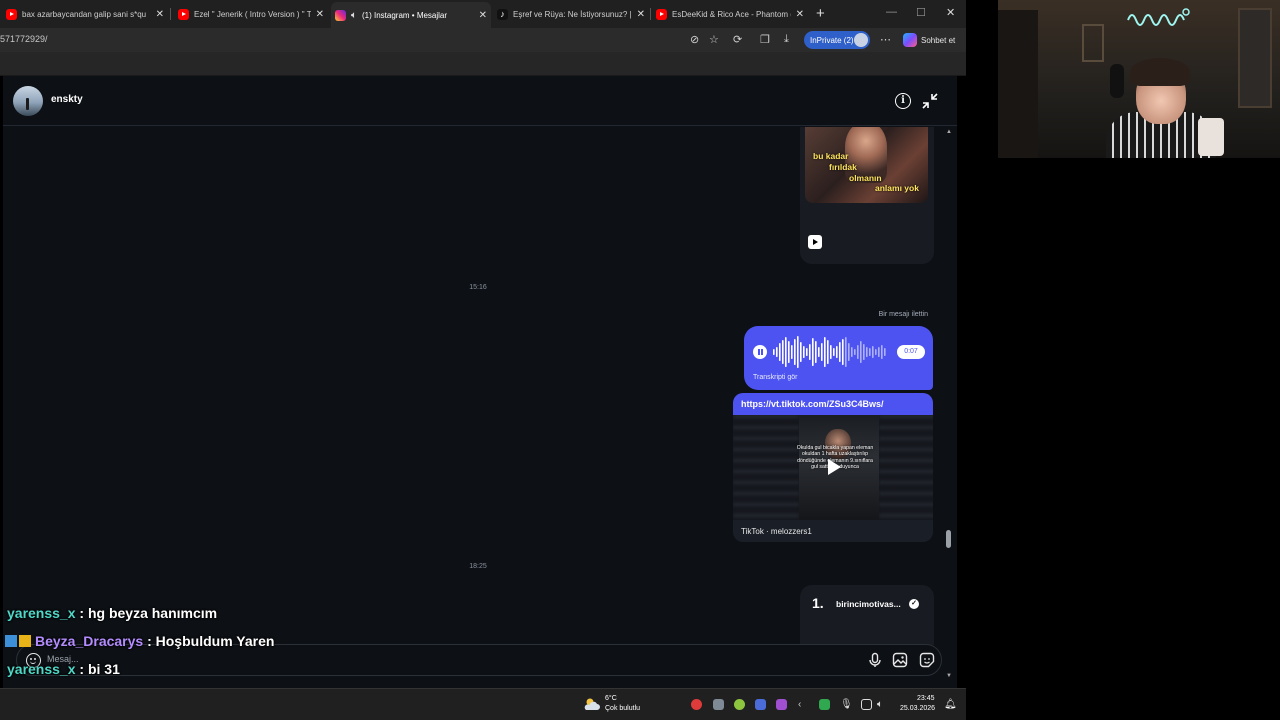  Describe the element at coordinates (502, 14) in the screenshot. I see `tiktok-icon: ♪` at that location.